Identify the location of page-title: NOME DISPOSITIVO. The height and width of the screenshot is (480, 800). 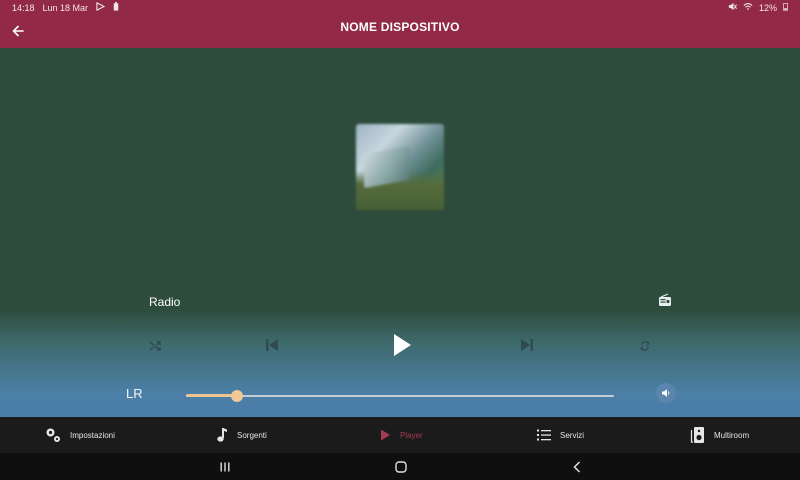
(400, 27).